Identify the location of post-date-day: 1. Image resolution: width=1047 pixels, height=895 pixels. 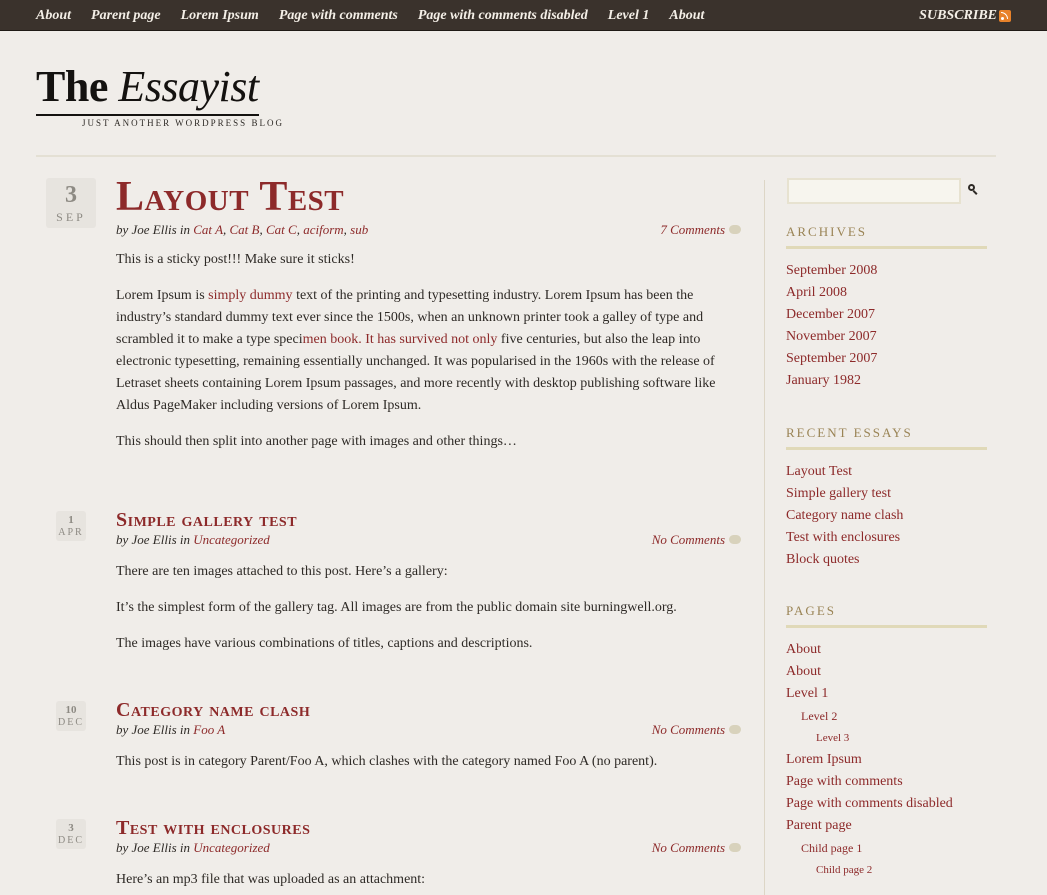
(71, 520).